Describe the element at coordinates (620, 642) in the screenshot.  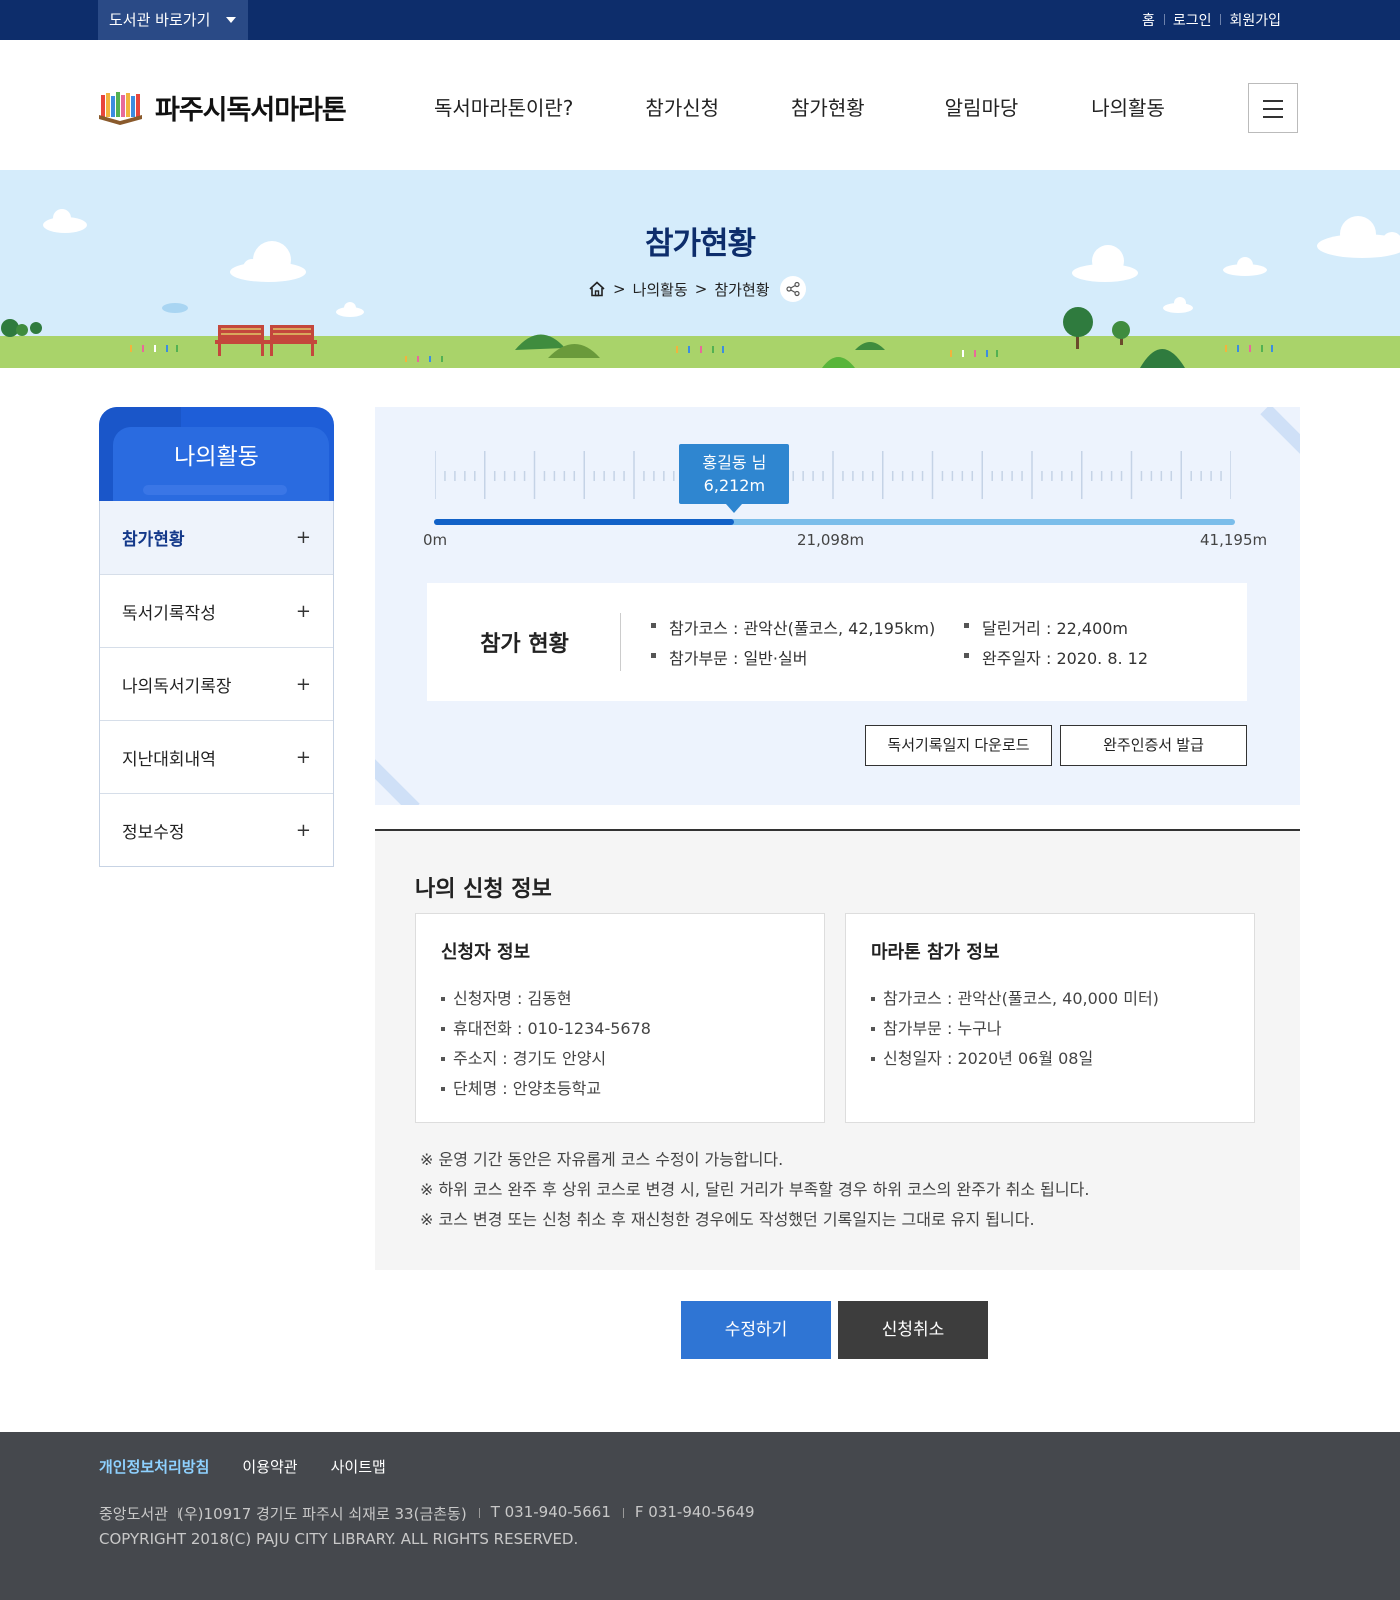
I see `divider` at that location.